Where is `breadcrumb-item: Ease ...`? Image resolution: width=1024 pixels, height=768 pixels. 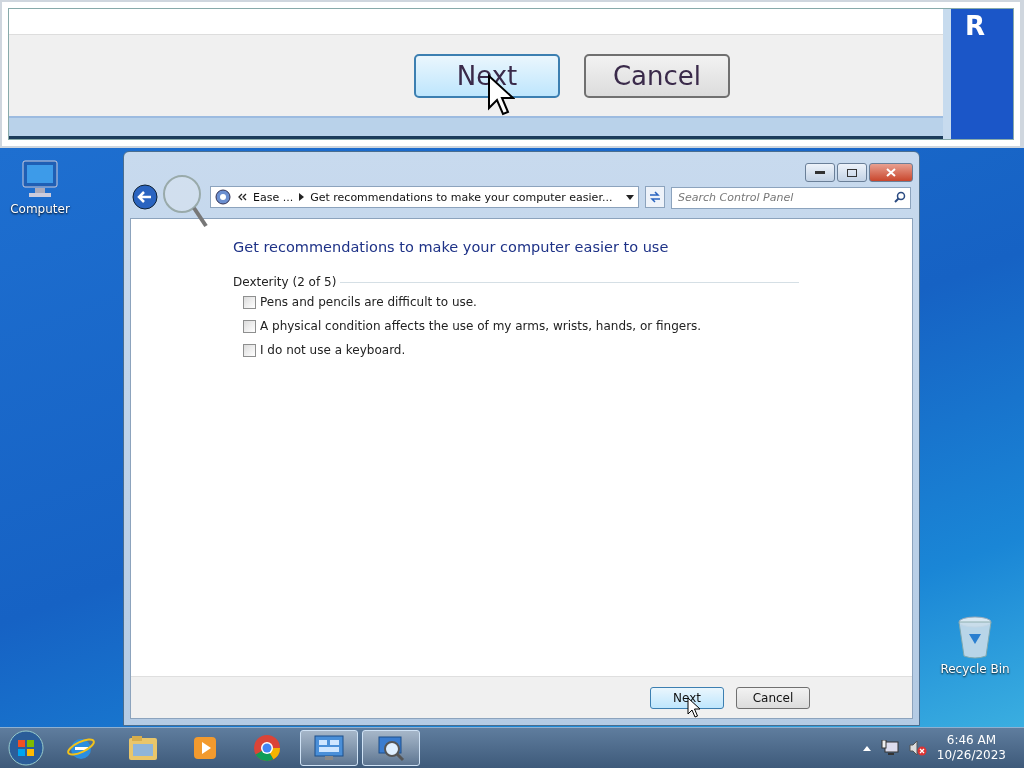
breadcrumb-item: Ease ... is located at coordinates (273, 197).